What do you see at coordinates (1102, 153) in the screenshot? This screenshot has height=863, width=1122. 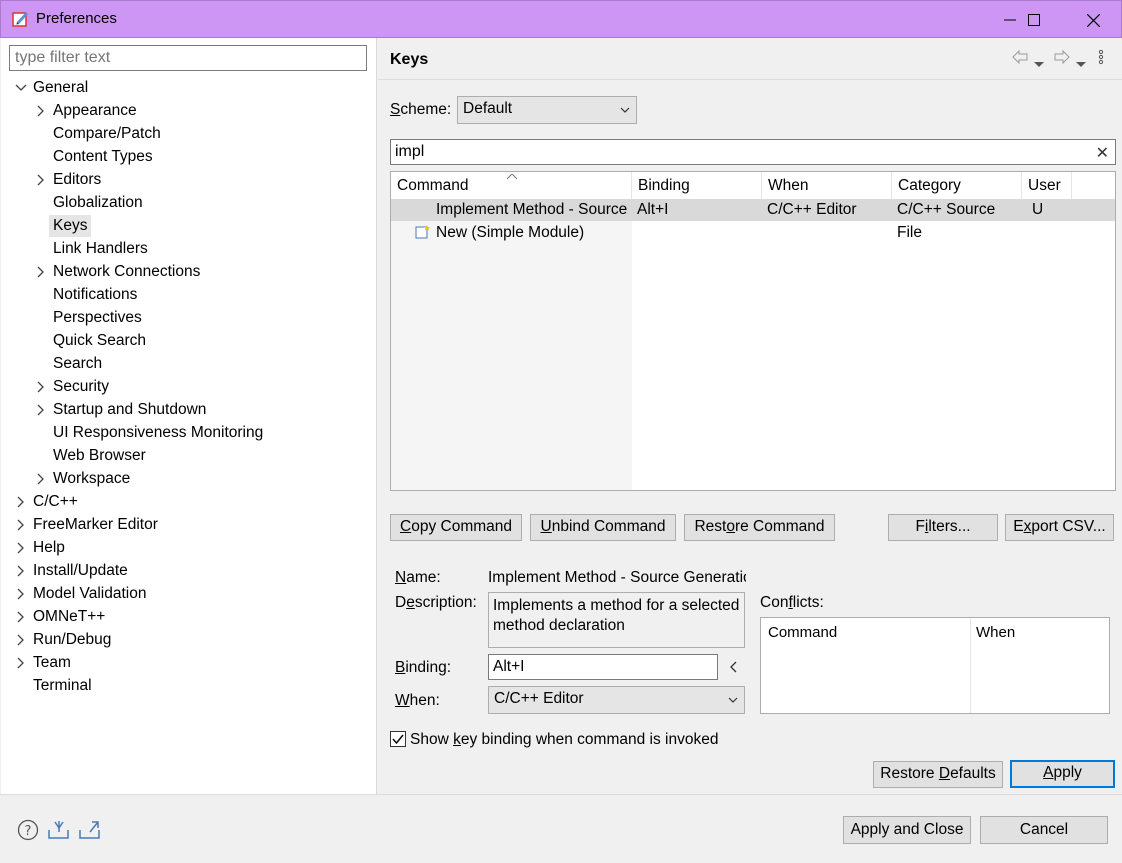 I see `clear-search-icon: ✕` at bounding box center [1102, 153].